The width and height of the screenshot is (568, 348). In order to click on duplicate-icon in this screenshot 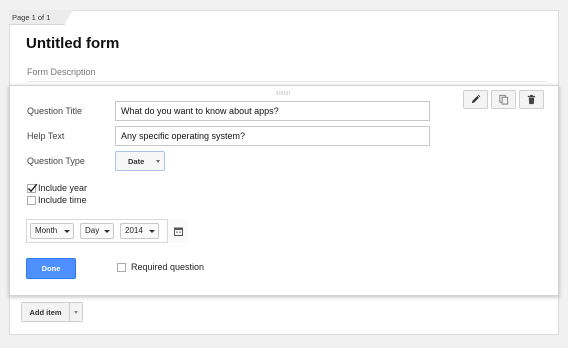, I will do `click(504, 99)`.